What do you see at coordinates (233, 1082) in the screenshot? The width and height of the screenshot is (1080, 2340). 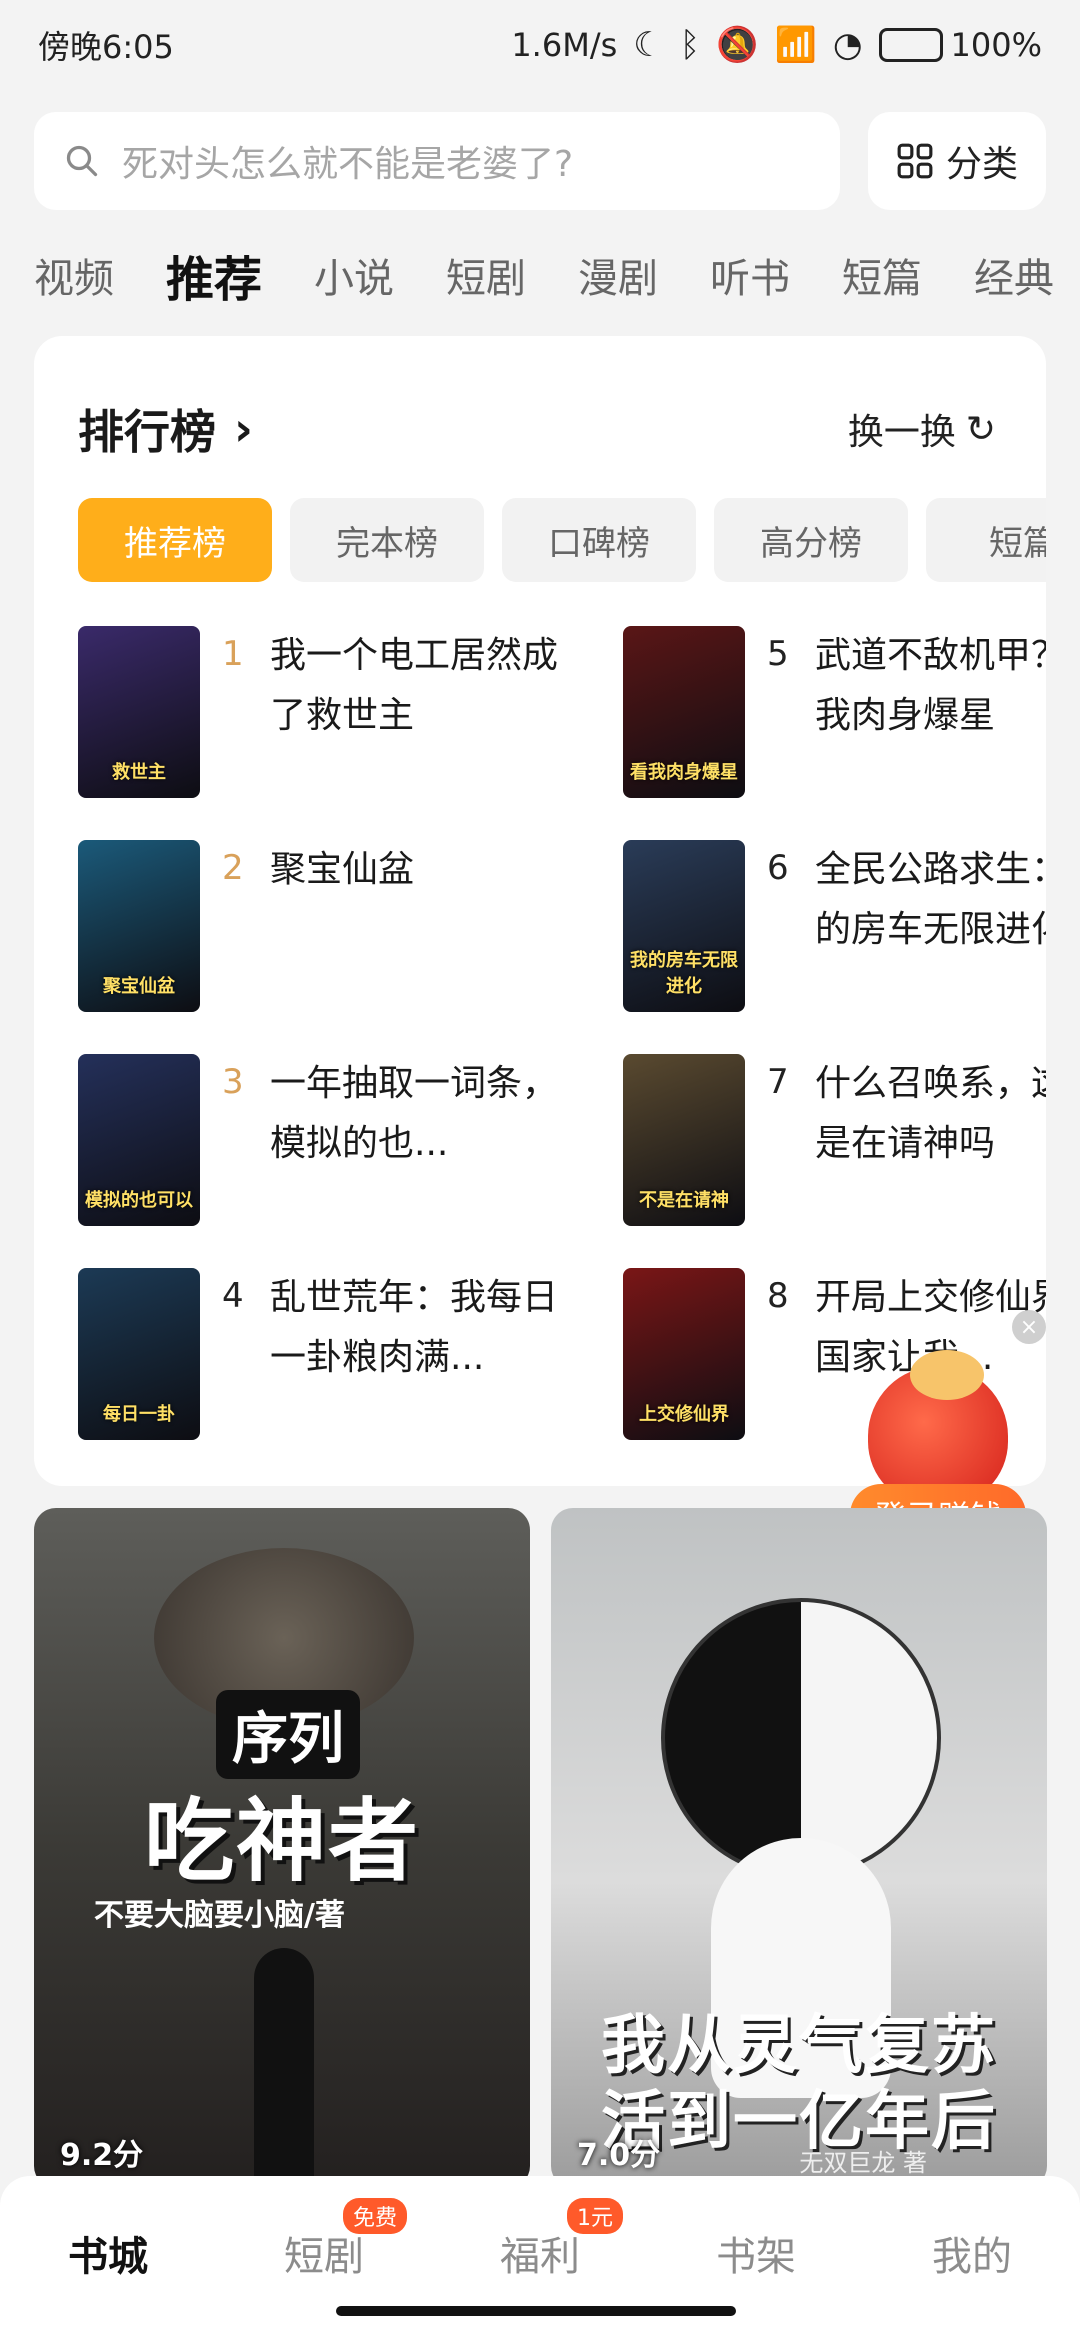 I see `rank-number: 3` at bounding box center [233, 1082].